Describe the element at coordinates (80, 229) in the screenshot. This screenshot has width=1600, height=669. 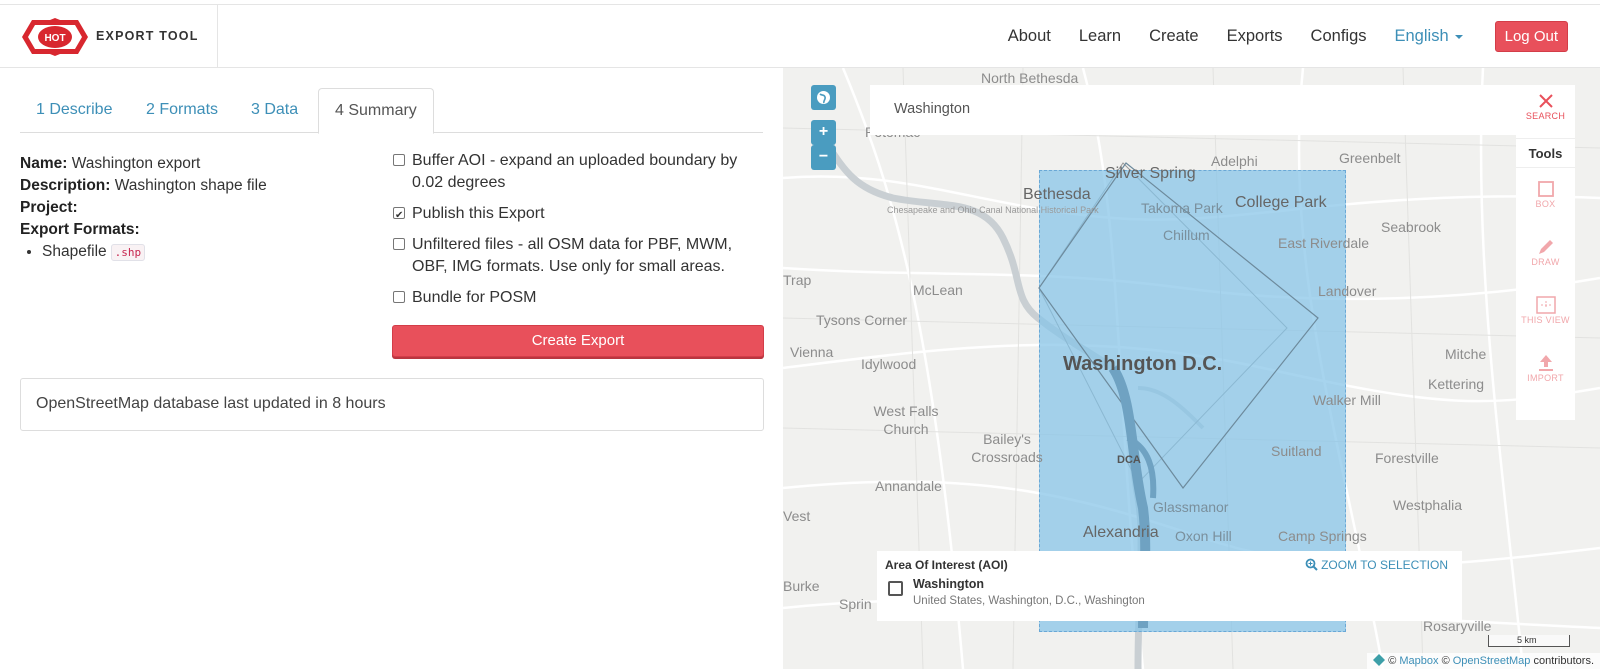
I see `formats-label: Export Formats:` at that location.